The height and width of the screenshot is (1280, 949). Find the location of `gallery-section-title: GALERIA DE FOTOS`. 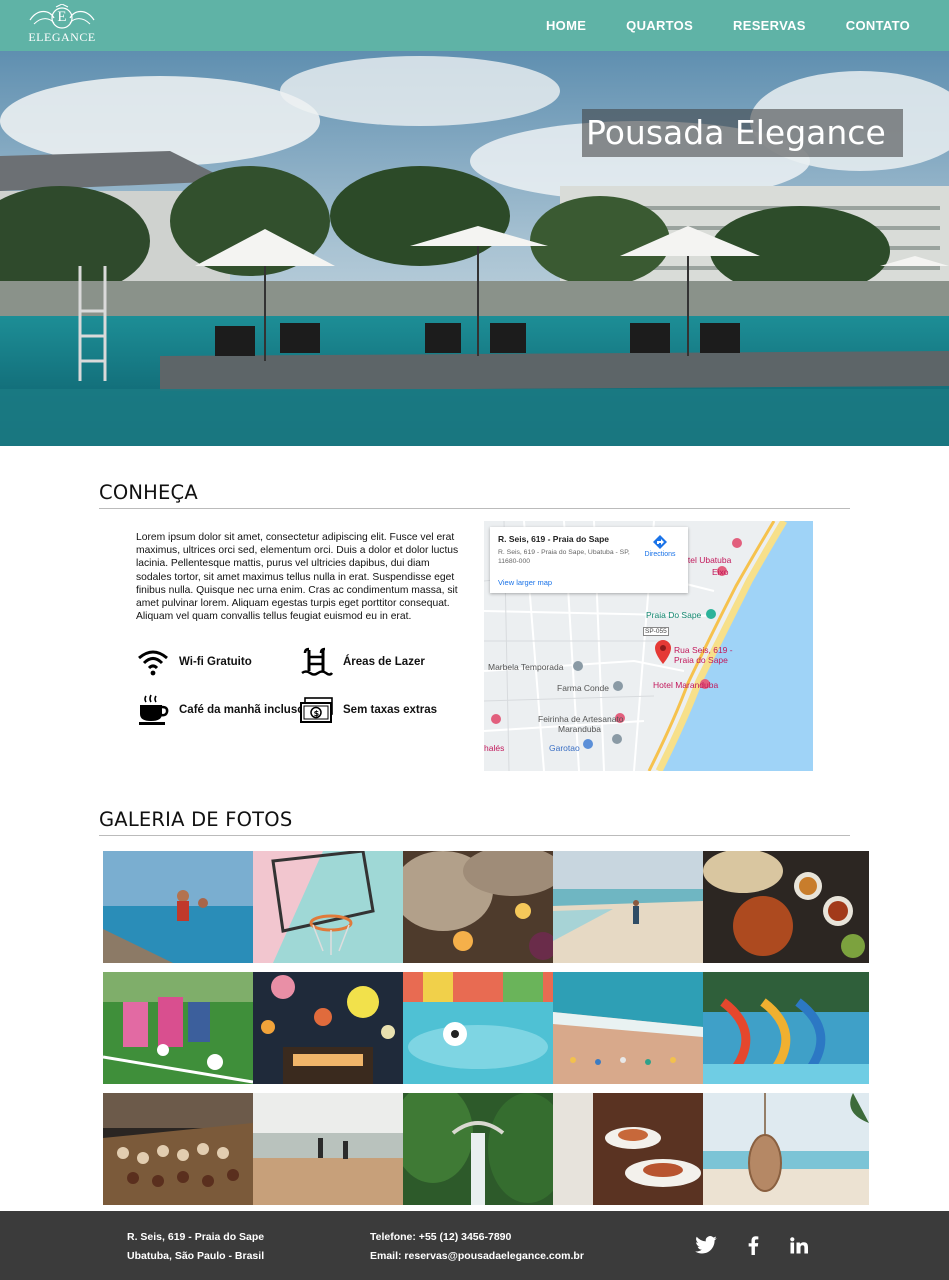

gallery-section-title: GALERIA DE FOTOS is located at coordinates (474, 822).